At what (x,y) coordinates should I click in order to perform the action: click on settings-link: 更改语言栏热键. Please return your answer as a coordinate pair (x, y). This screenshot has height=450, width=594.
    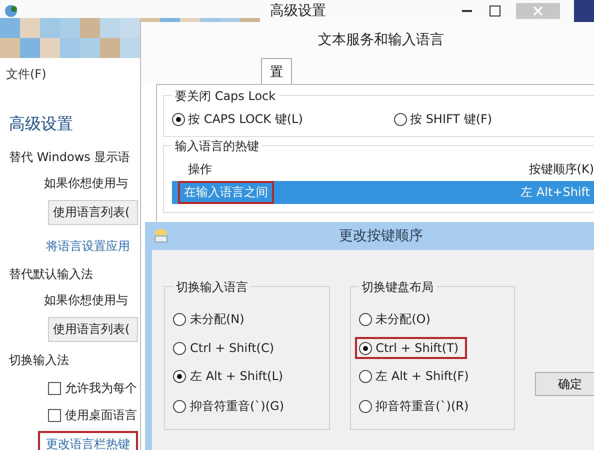
    Looking at the image, I should click on (88, 441).